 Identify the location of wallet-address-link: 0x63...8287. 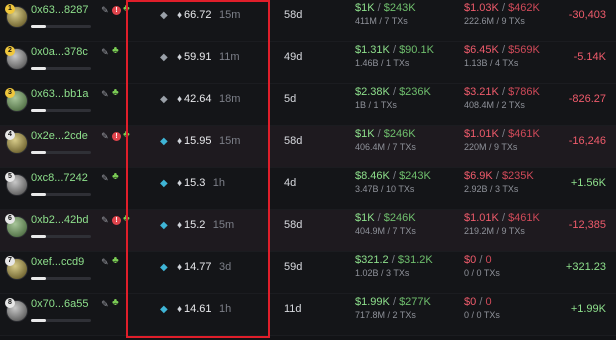
(60, 10).